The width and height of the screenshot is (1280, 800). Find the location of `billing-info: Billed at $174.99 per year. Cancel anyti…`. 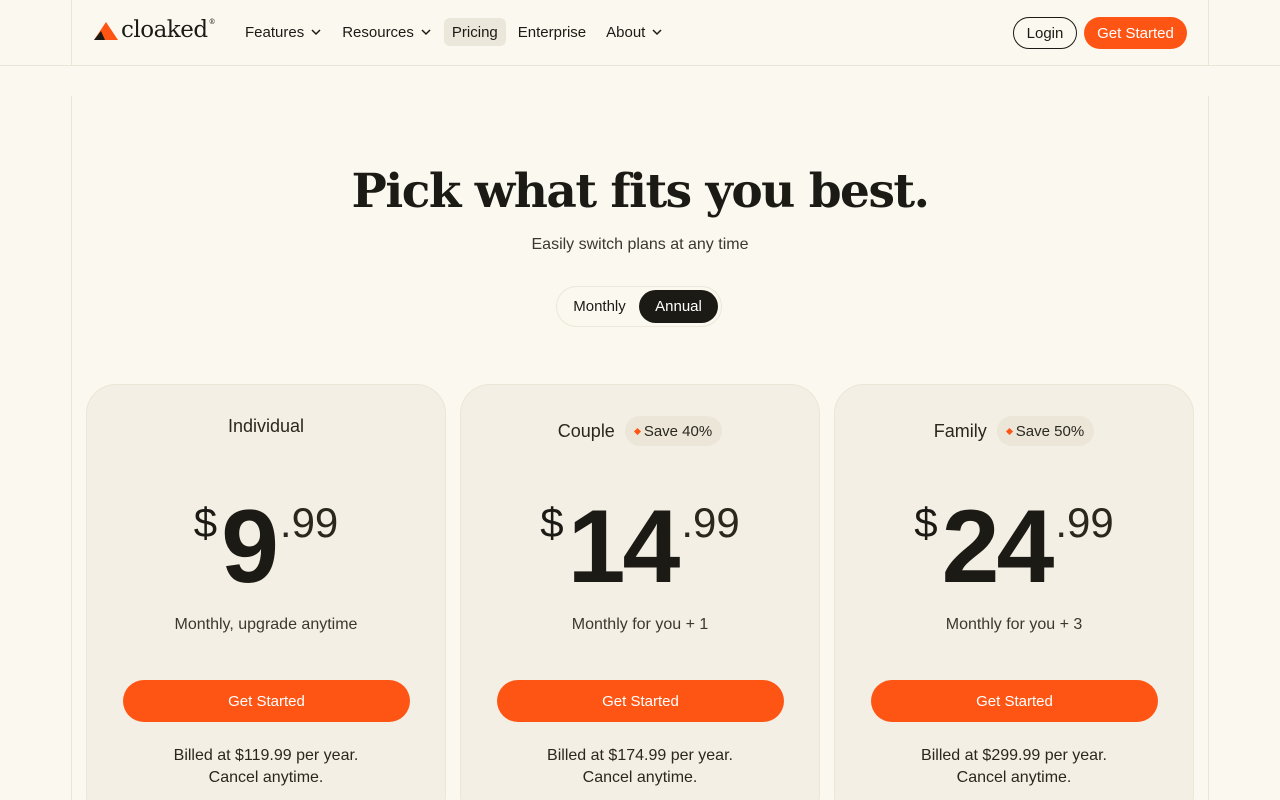

billing-info: Billed at $174.99 per year. Cancel anyti… is located at coordinates (640, 767).